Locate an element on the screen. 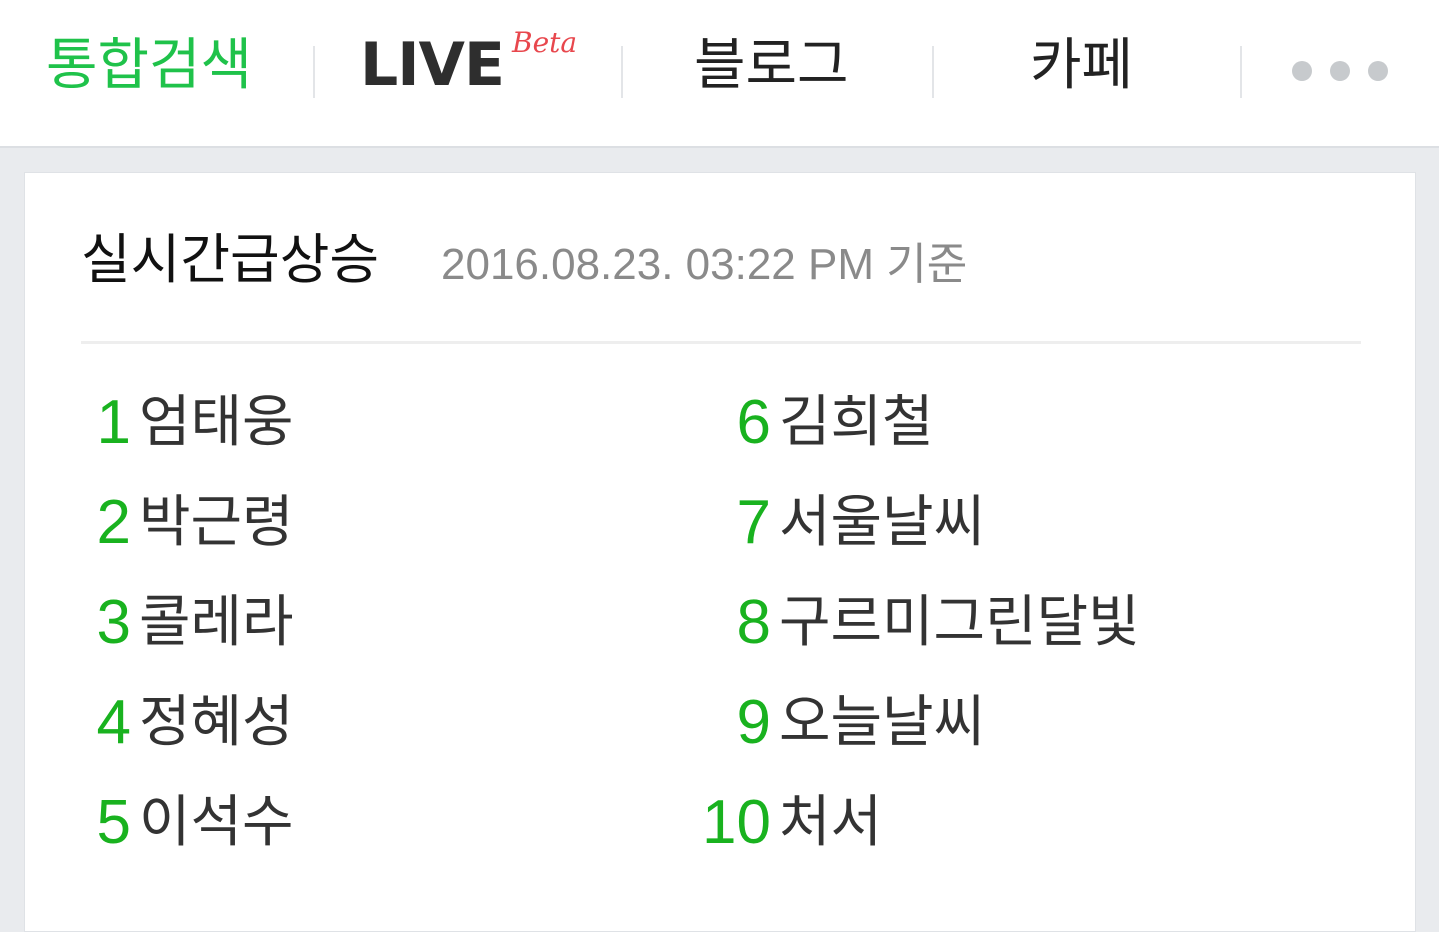 The image size is (1439, 932). tab-cafe: 카페 is located at coordinates (1081, 66).